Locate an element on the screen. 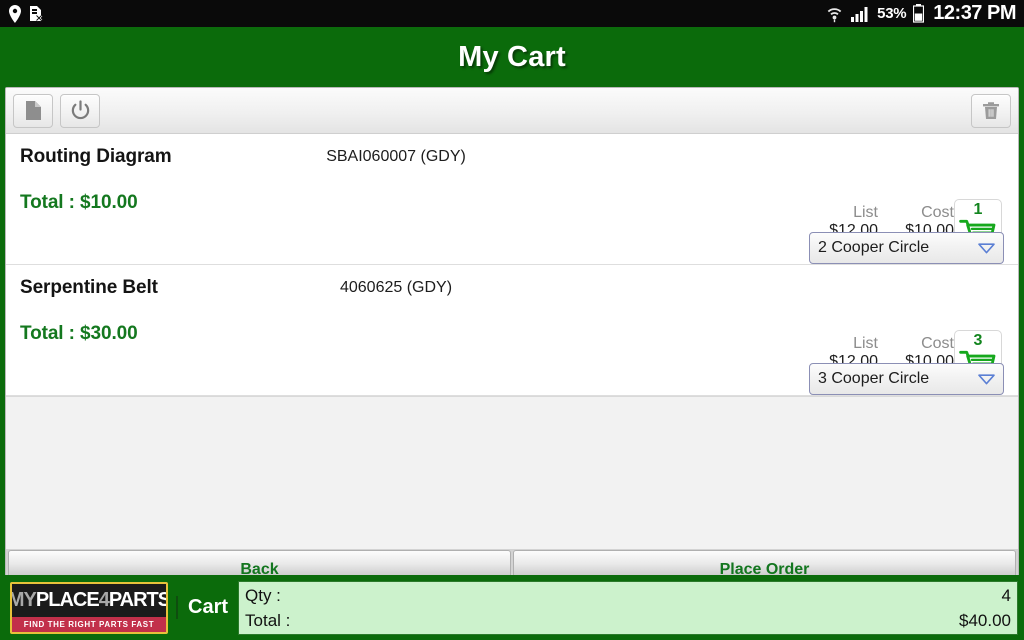 Image resolution: width=1024 pixels, height=640 pixels. notes-button is located at coordinates (33, 110).